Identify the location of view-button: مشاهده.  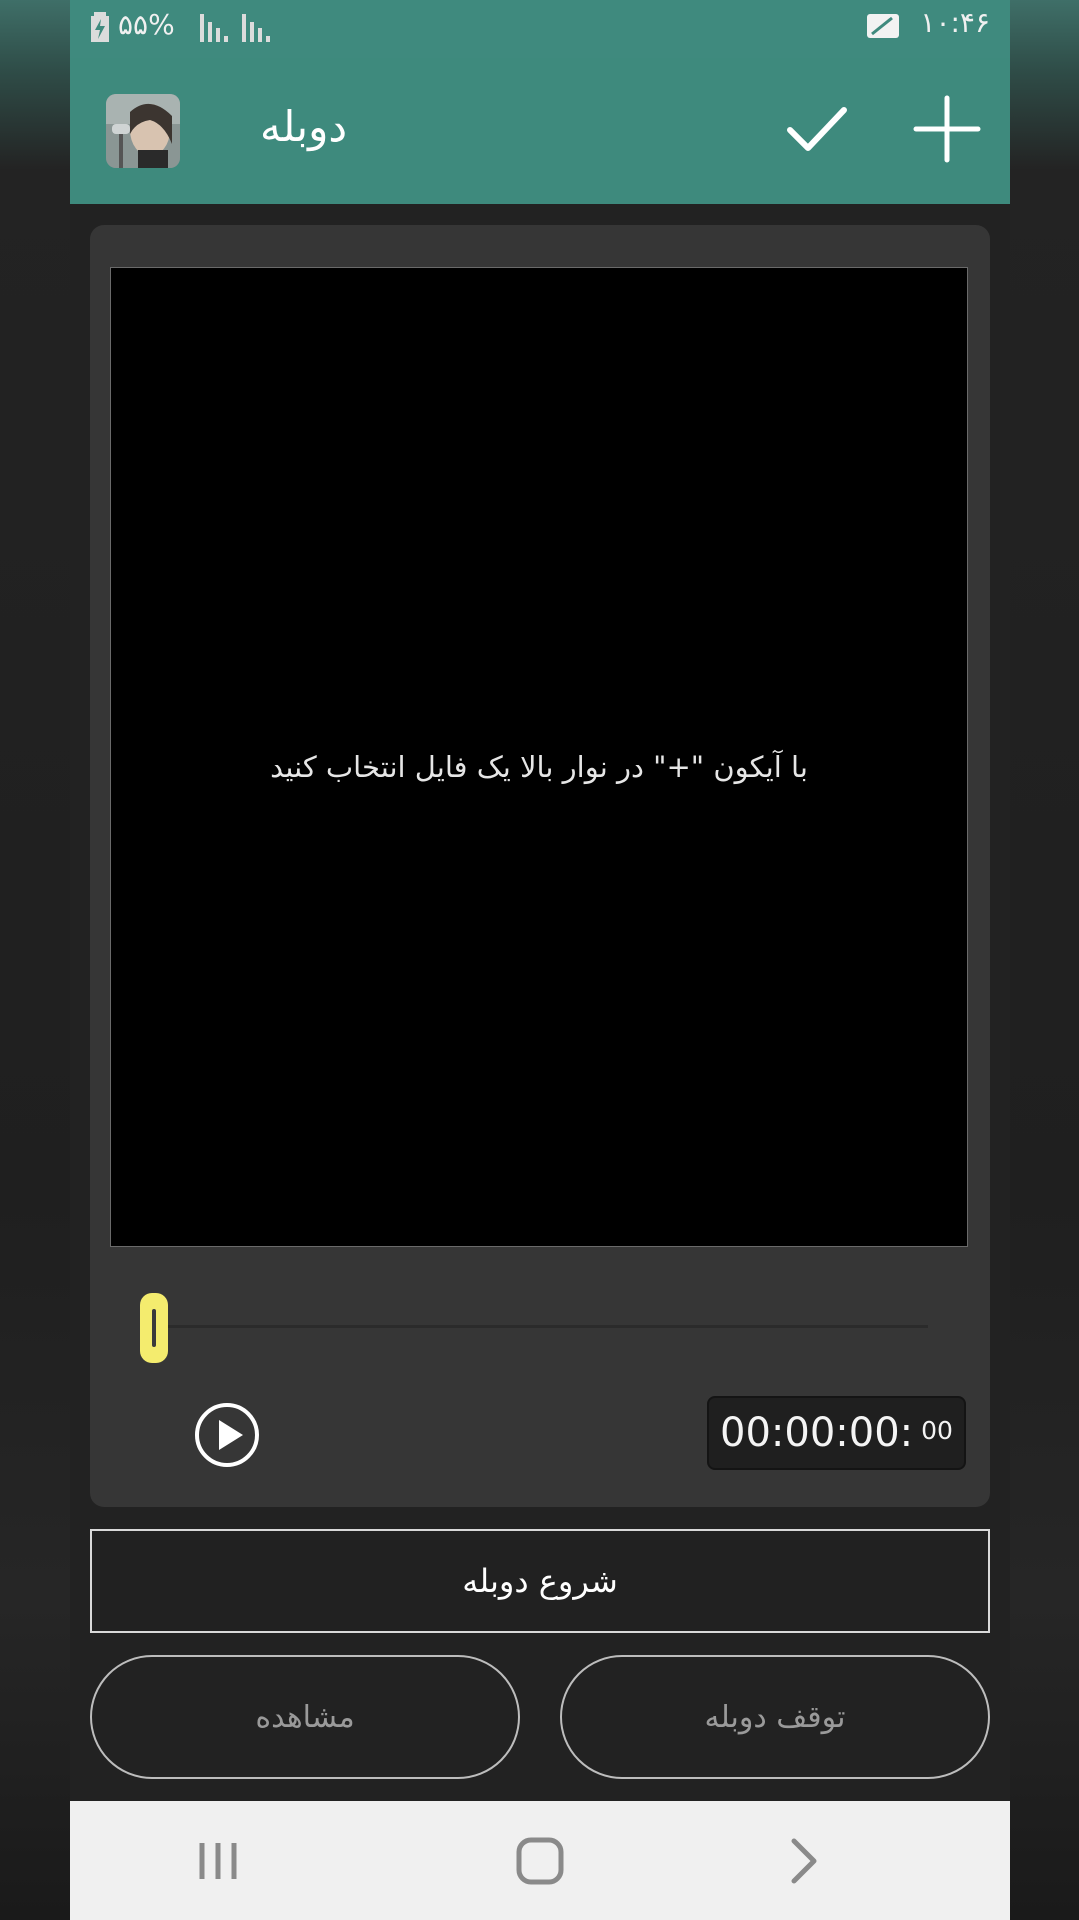
(305, 1717).